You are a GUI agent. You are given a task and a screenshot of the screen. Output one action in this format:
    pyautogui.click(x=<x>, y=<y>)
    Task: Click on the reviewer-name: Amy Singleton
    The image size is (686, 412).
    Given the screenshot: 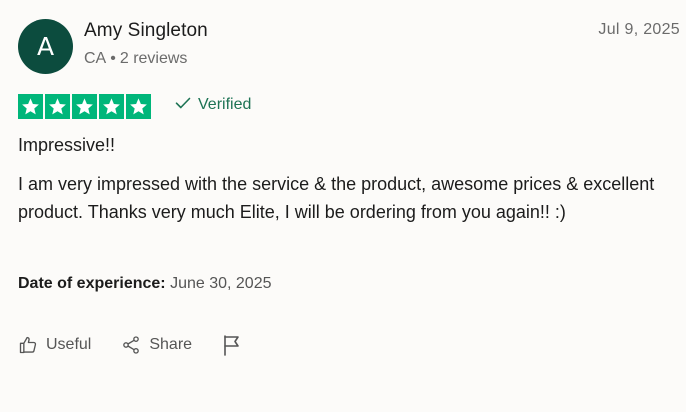 What is the action you would take?
    pyautogui.click(x=146, y=31)
    